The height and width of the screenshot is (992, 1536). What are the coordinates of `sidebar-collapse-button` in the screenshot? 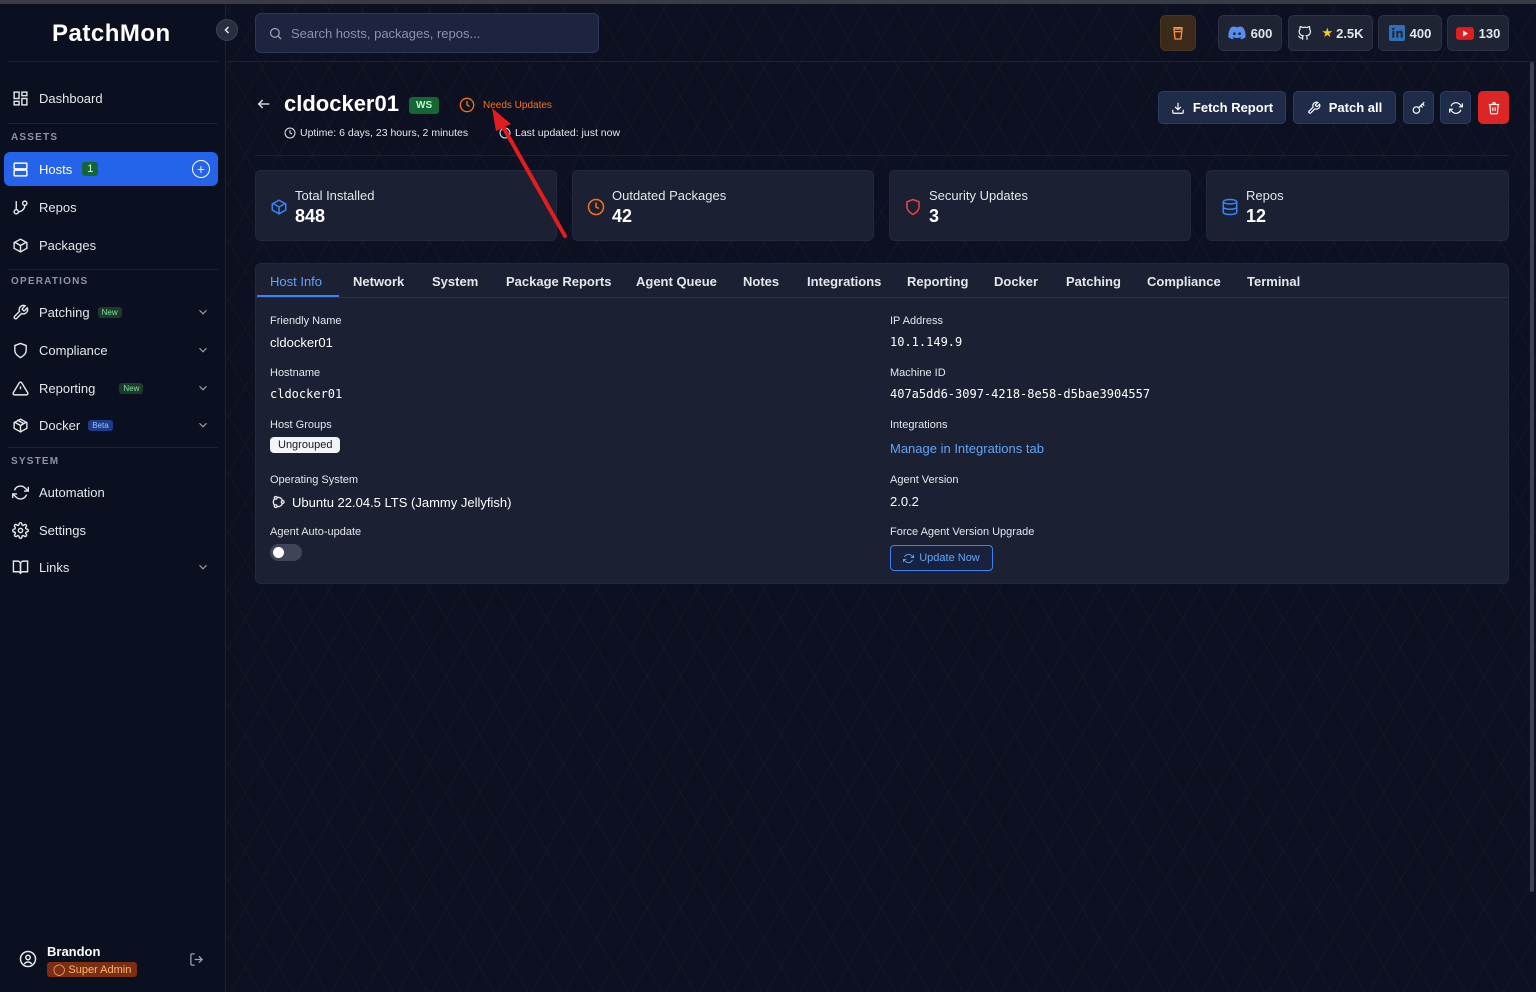 It's located at (227, 30).